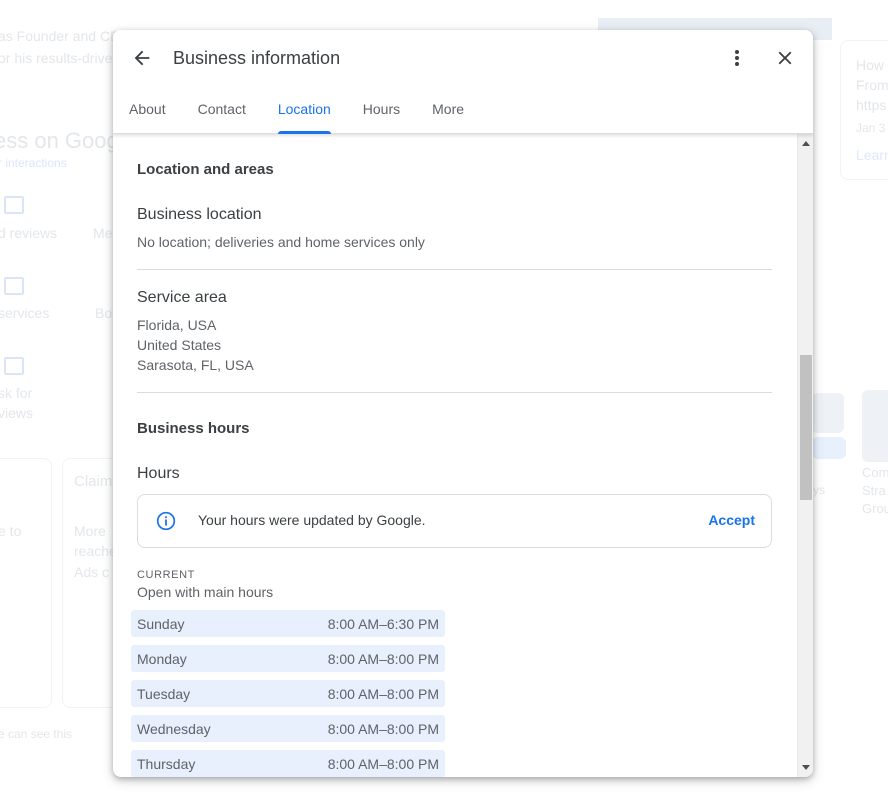 The width and height of the screenshot is (888, 807). What do you see at coordinates (16, 393) in the screenshot?
I see `bg-text: sk for` at bounding box center [16, 393].